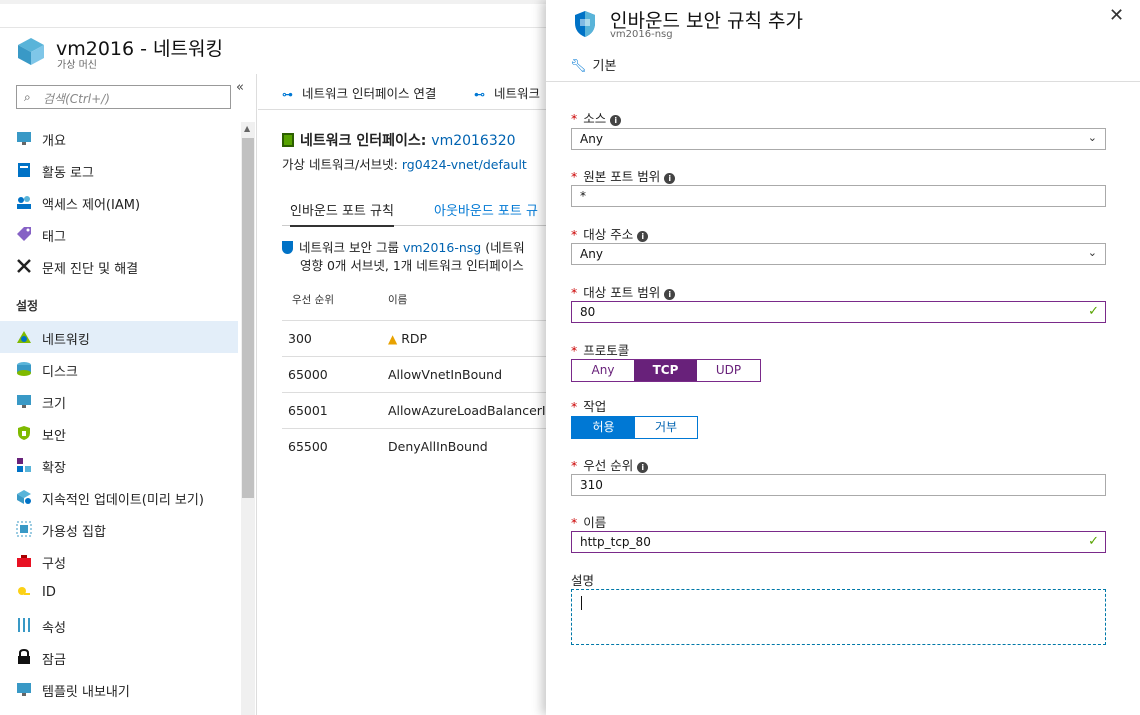  I want to click on sidebar-item-diagnose: 문제 진단 및 해결, so click(119, 266).